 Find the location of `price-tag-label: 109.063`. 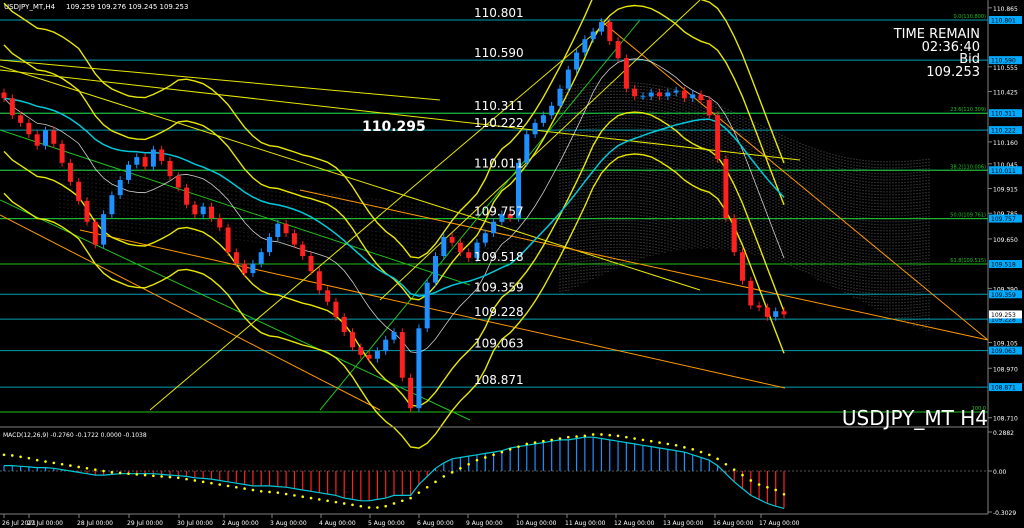

price-tag-label: 109.063 is located at coordinates (1003, 351).